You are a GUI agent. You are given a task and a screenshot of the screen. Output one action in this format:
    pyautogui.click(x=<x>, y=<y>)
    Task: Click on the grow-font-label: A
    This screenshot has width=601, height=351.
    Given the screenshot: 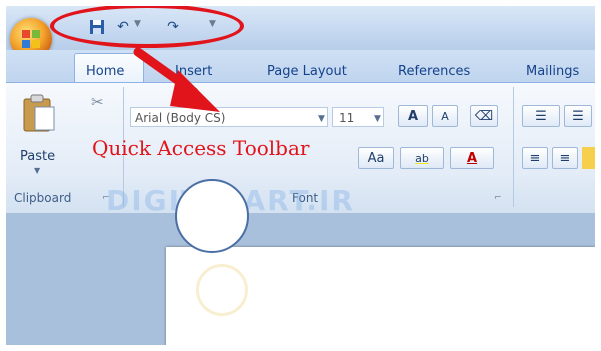 What is the action you would take?
    pyautogui.click(x=413, y=116)
    